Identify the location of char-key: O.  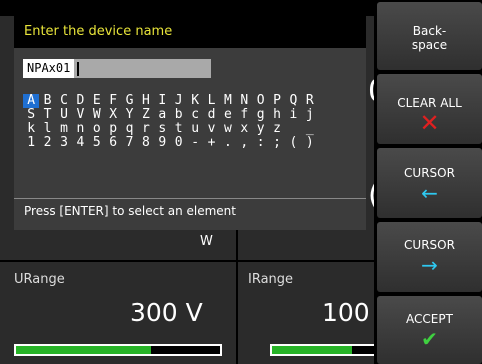
(260, 101).